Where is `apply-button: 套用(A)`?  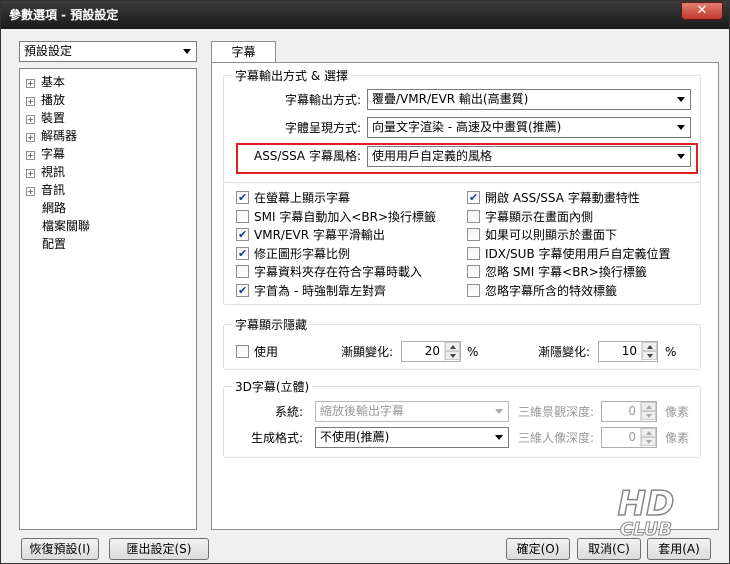
apply-button: 套用(A) is located at coordinates (679, 549).